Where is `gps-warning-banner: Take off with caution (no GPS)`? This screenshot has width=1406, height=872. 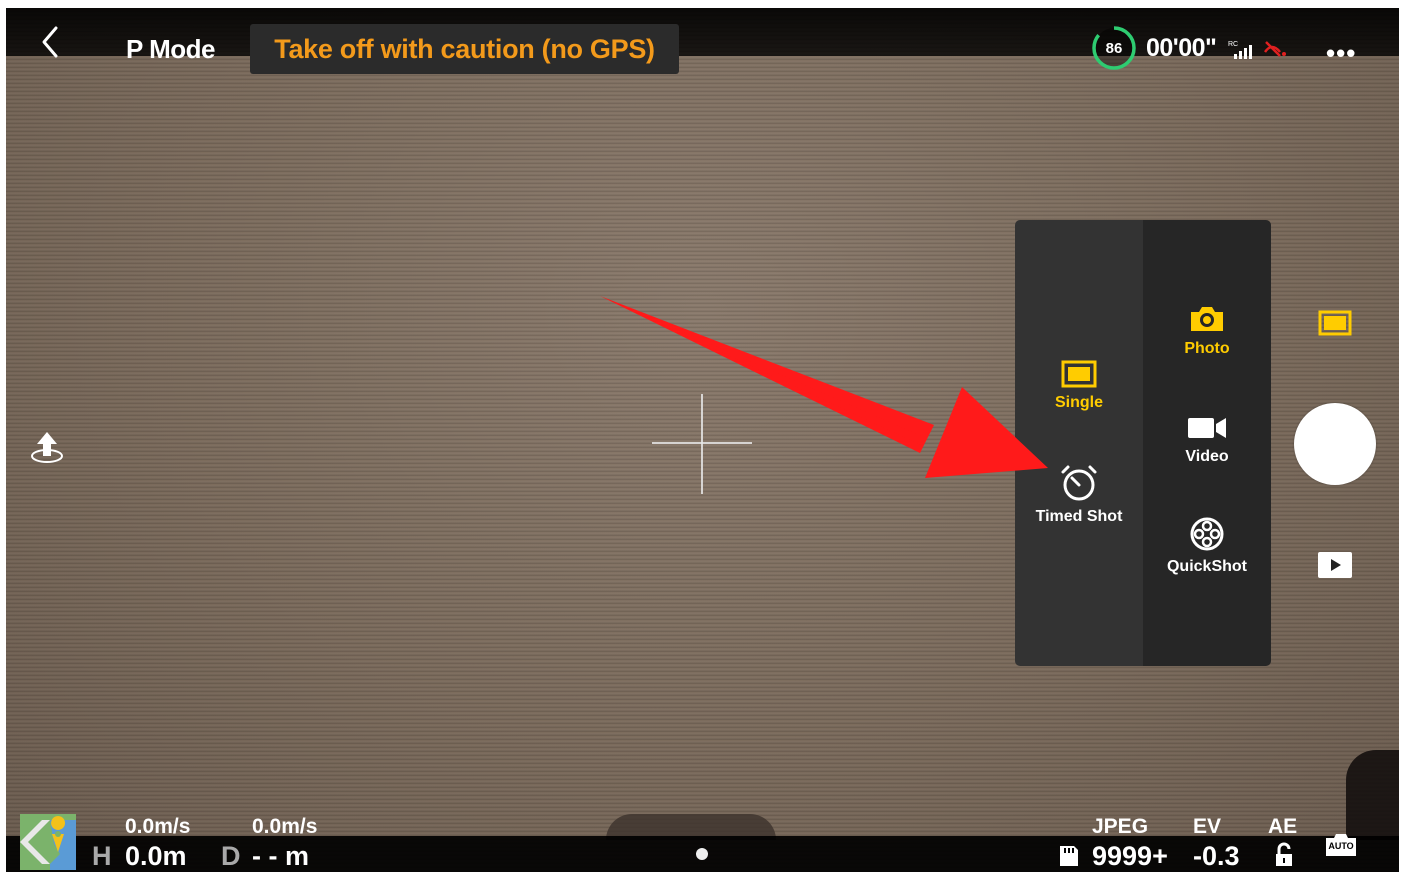
gps-warning-banner: Take off with caution (no GPS) is located at coordinates (464, 49).